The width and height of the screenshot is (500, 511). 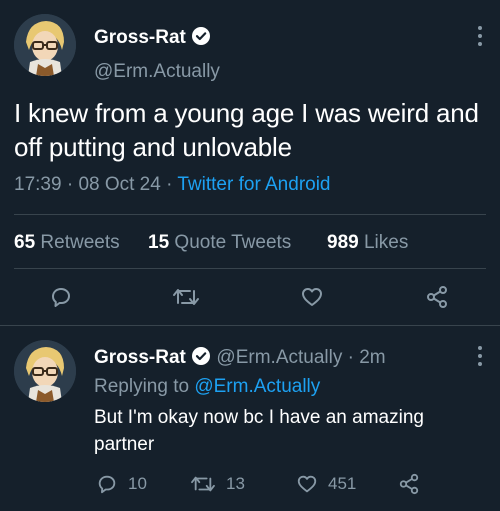 What do you see at coordinates (119, 184) in the screenshot?
I see `tweet-date: 08 Oct 24` at bounding box center [119, 184].